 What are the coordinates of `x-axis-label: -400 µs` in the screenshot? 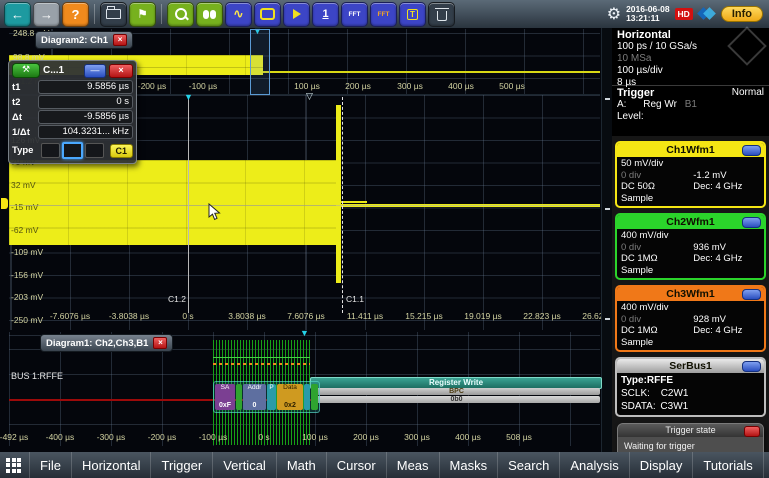 It's located at (60, 437).